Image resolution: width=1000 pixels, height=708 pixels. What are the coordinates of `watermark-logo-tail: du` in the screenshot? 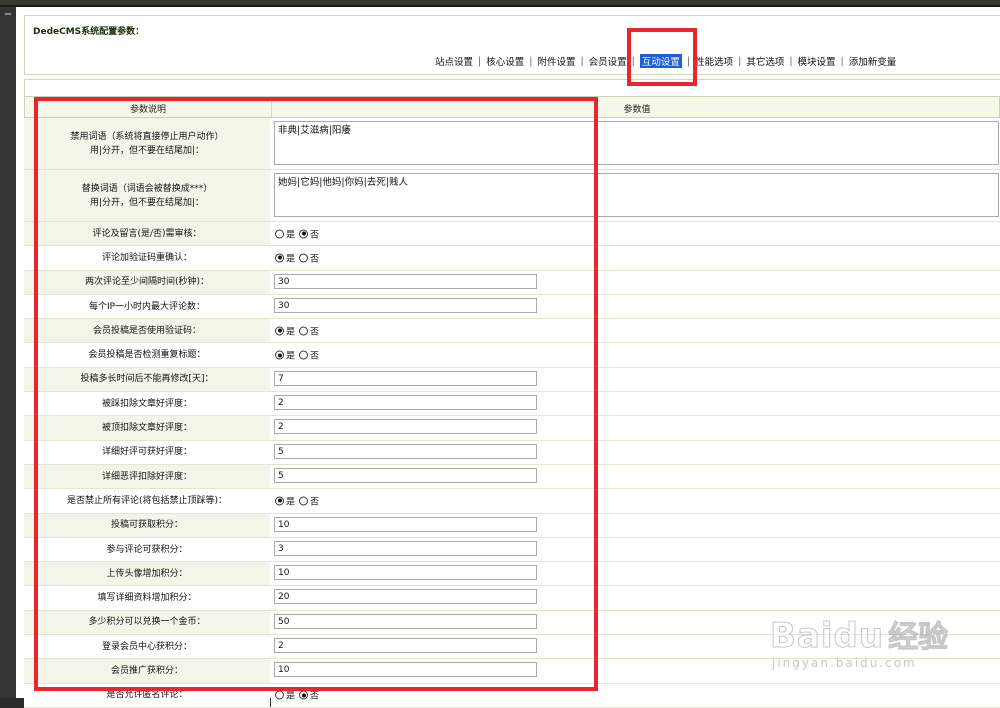 It's located at (859, 636).